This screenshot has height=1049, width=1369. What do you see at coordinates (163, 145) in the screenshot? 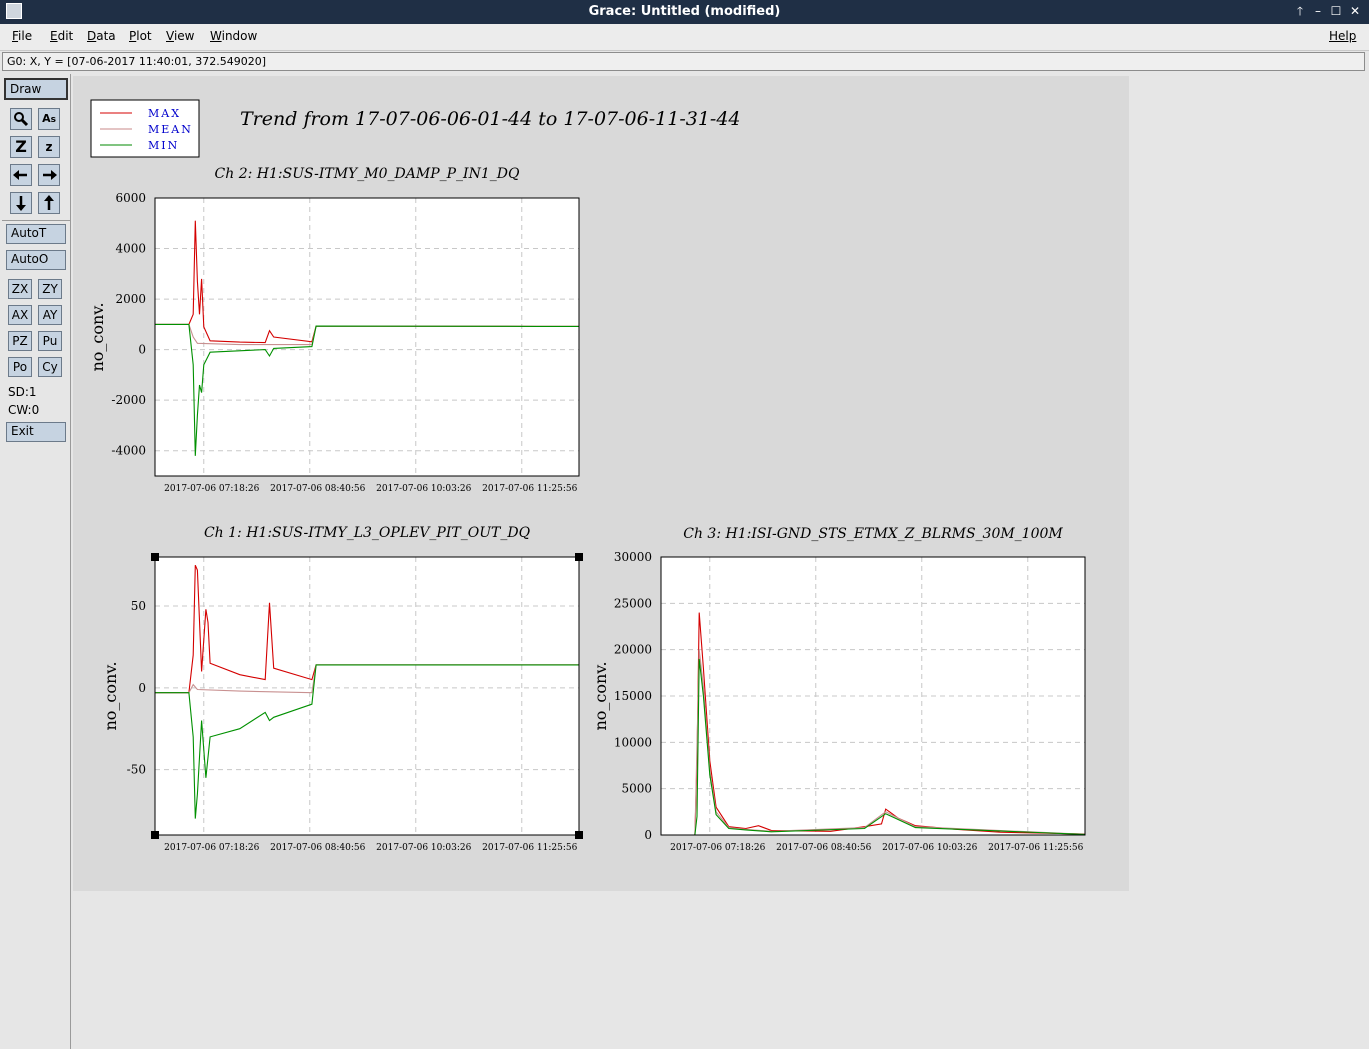
I see `legend-label-min: MIN` at bounding box center [163, 145].